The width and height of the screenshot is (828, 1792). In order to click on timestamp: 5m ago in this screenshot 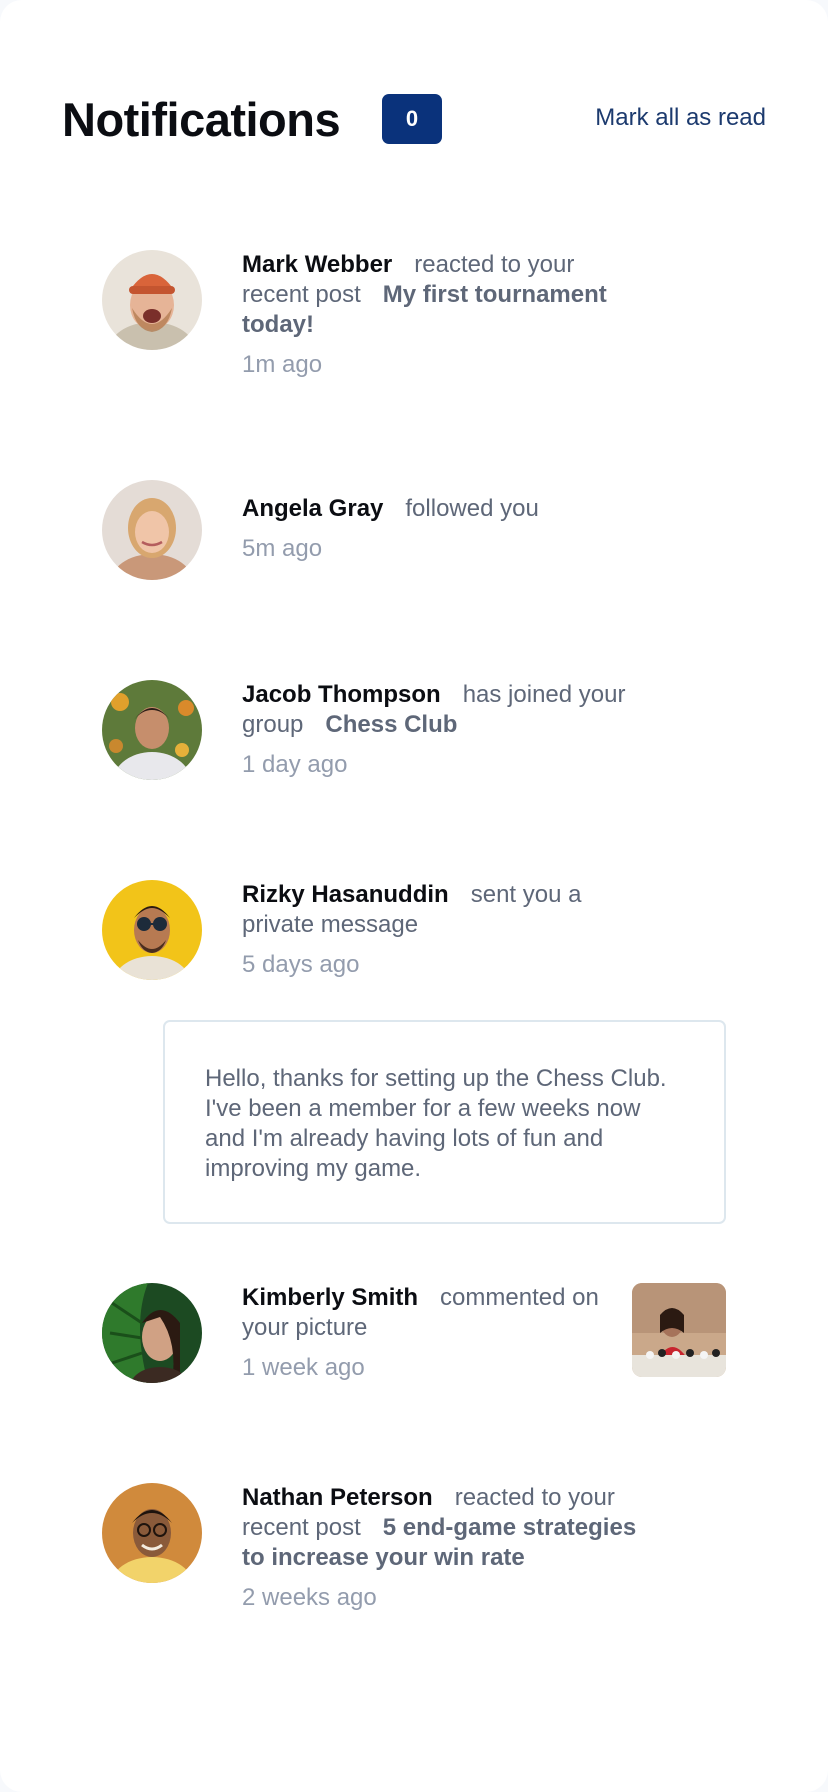, I will do `click(282, 548)`.